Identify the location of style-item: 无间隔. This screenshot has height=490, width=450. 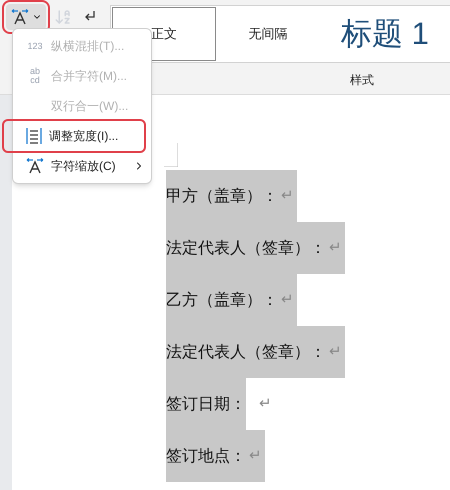
(268, 34).